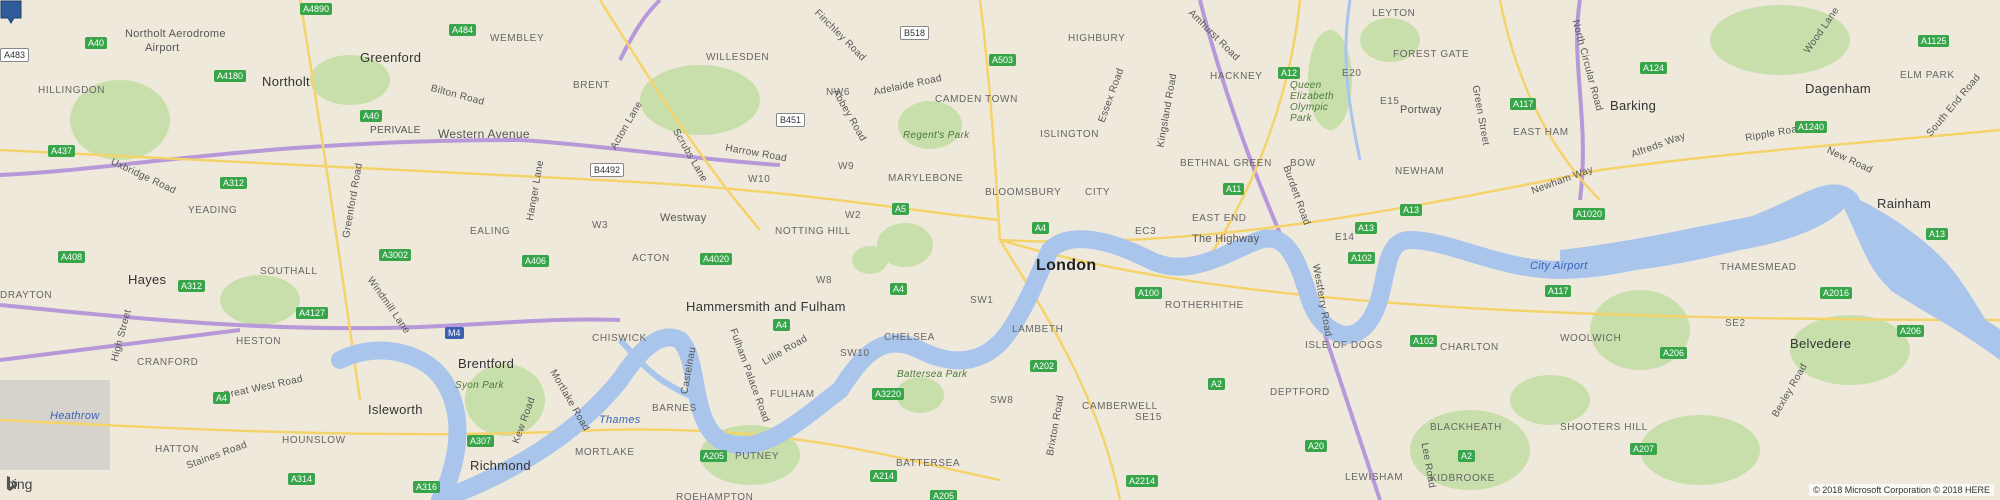 Image resolution: width=2000 pixels, height=500 pixels. What do you see at coordinates (1070, 134) in the screenshot?
I see `place-islington: ISLINGTON` at bounding box center [1070, 134].